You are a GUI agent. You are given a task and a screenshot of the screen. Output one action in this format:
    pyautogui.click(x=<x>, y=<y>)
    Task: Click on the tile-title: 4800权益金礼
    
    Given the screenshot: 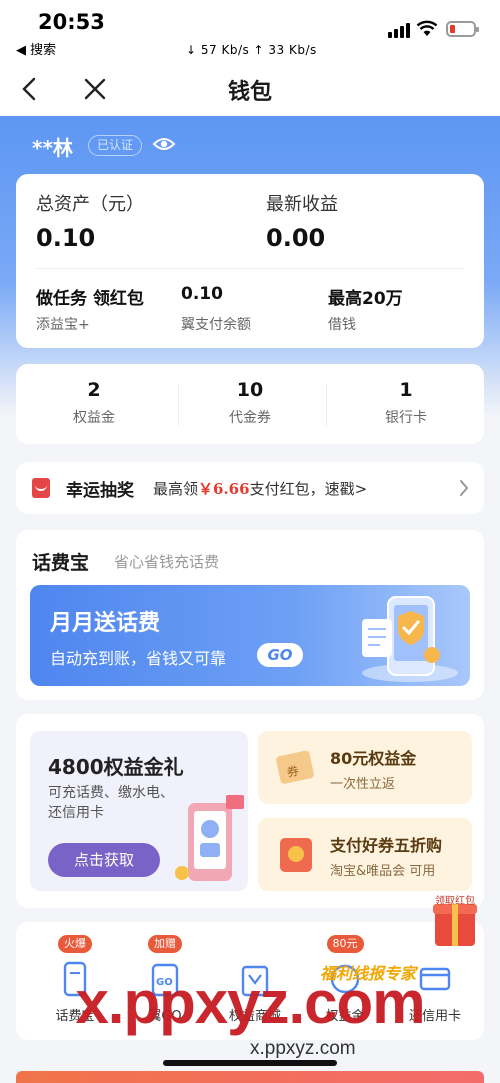 What is the action you would take?
    pyautogui.click(x=116, y=767)
    